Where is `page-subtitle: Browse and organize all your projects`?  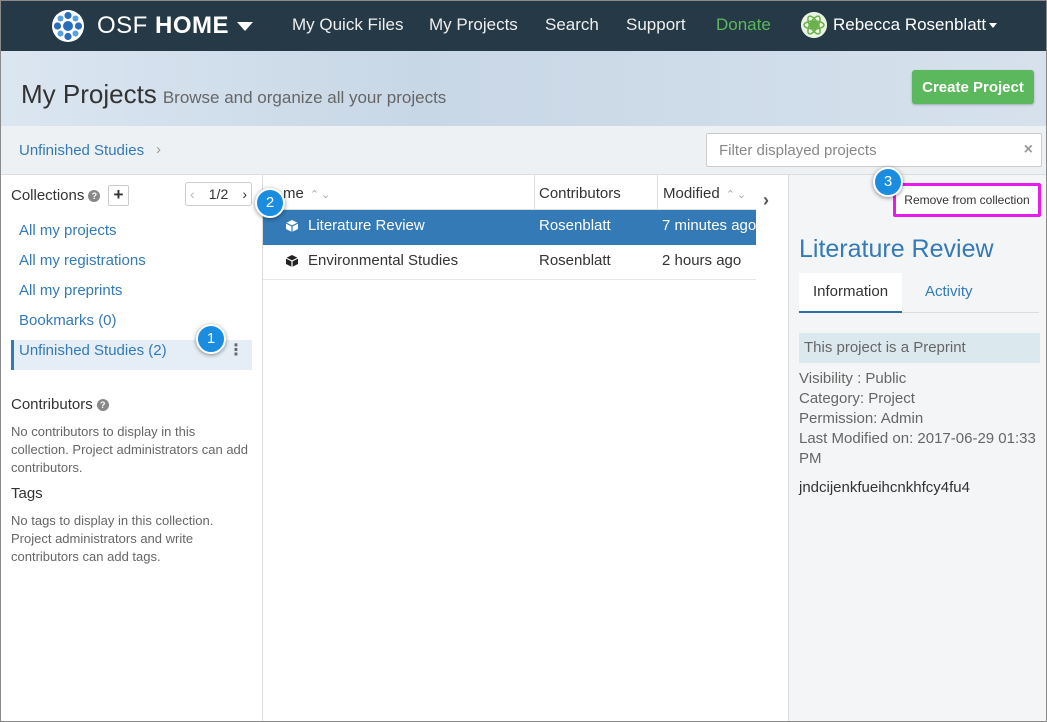 page-subtitle: Browse and organize all your projects is located at coordinates (304, 97).